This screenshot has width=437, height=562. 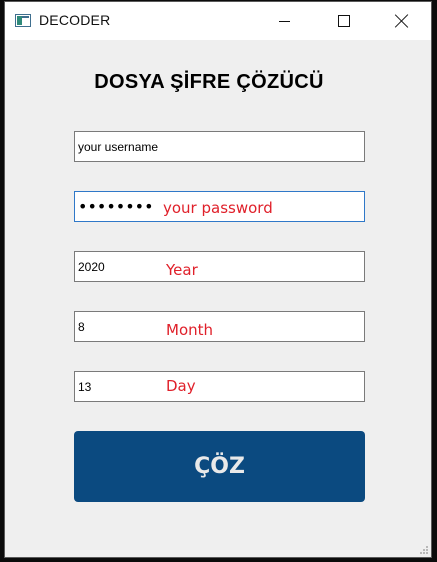 What do you see at coordinates (218, 21) in the screenshot?
I see `title-bar: DECODER` at bounding box center [218, 21].